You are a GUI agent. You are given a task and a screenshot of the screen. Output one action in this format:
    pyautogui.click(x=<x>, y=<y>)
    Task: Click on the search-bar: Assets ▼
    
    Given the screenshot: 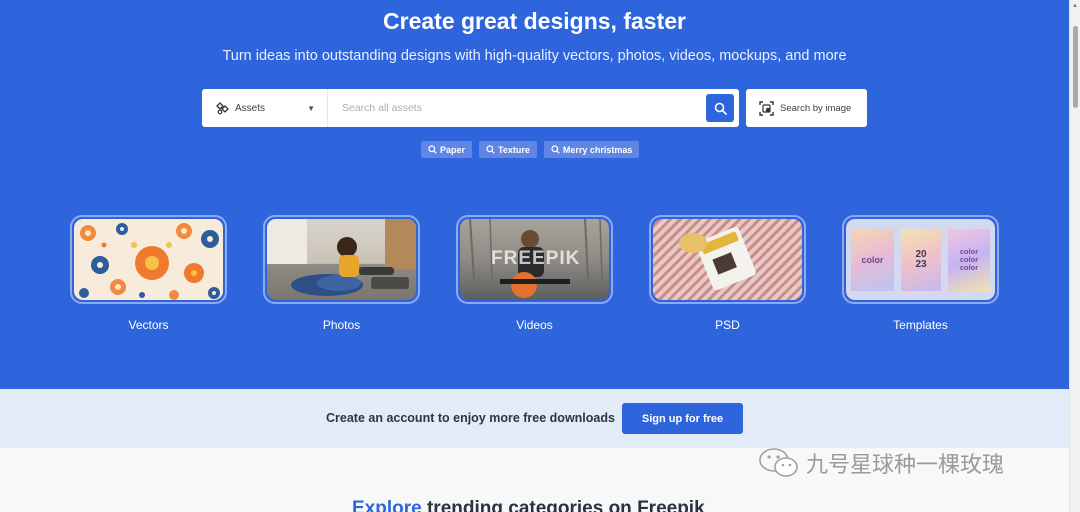 What is the action you would take?
    pyautogui.click(x=470, y=108)
    